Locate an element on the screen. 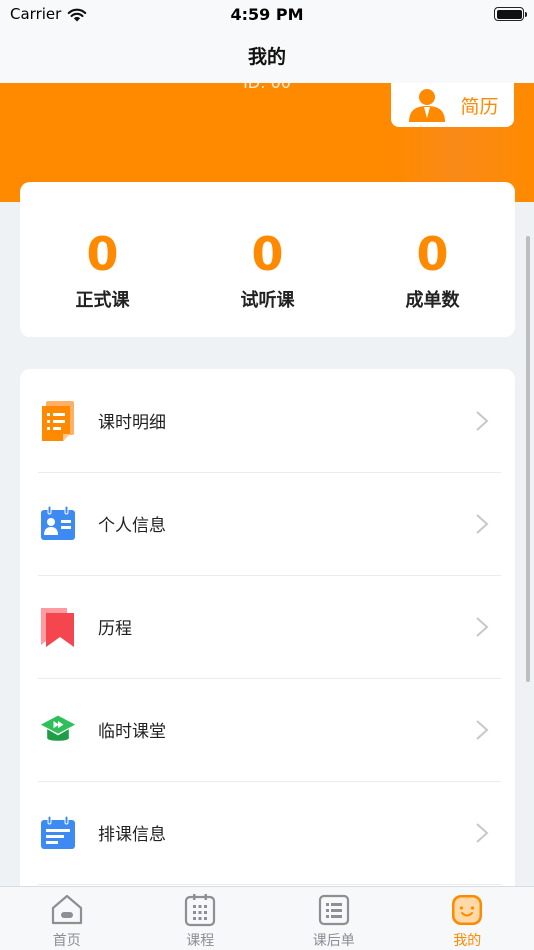 Image resolution: width=534 pixels, height=950 pixels. calendar-icon is located at coordinates (200, 910).